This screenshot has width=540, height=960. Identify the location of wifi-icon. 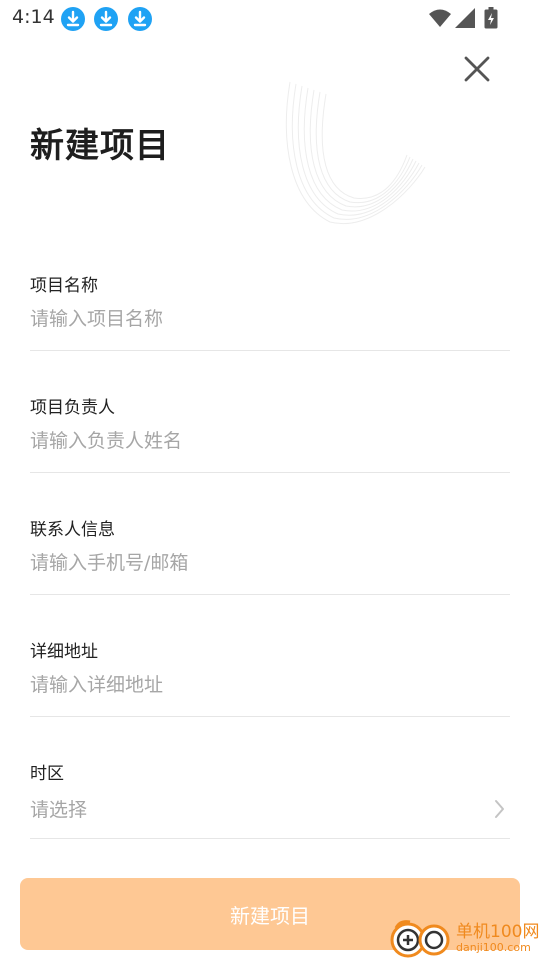
(440, 20).